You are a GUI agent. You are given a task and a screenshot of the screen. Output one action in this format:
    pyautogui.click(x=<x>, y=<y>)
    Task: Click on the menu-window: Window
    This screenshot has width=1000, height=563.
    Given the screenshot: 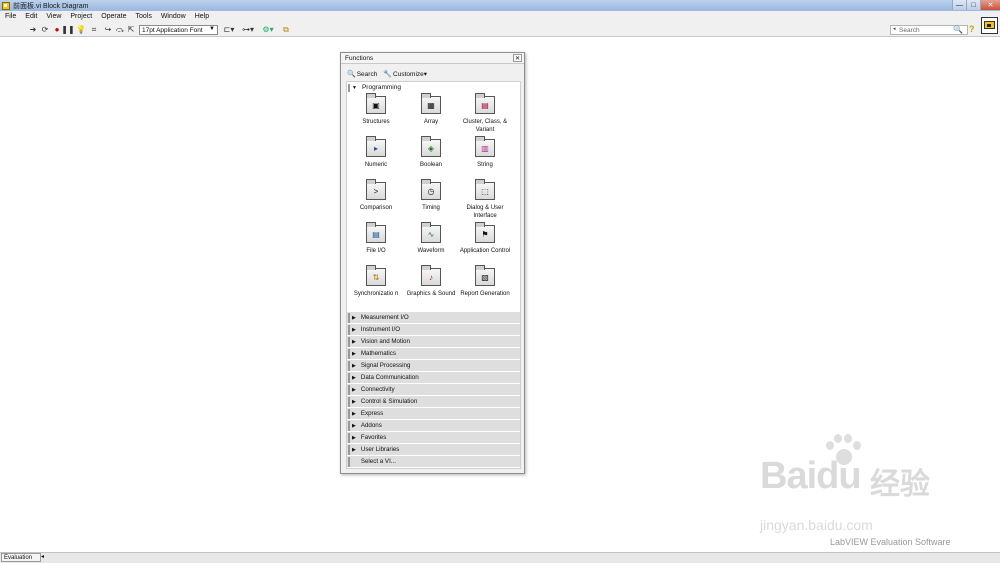 What is the action you would take?
    pyautogui.click(x=173, y=16)
    